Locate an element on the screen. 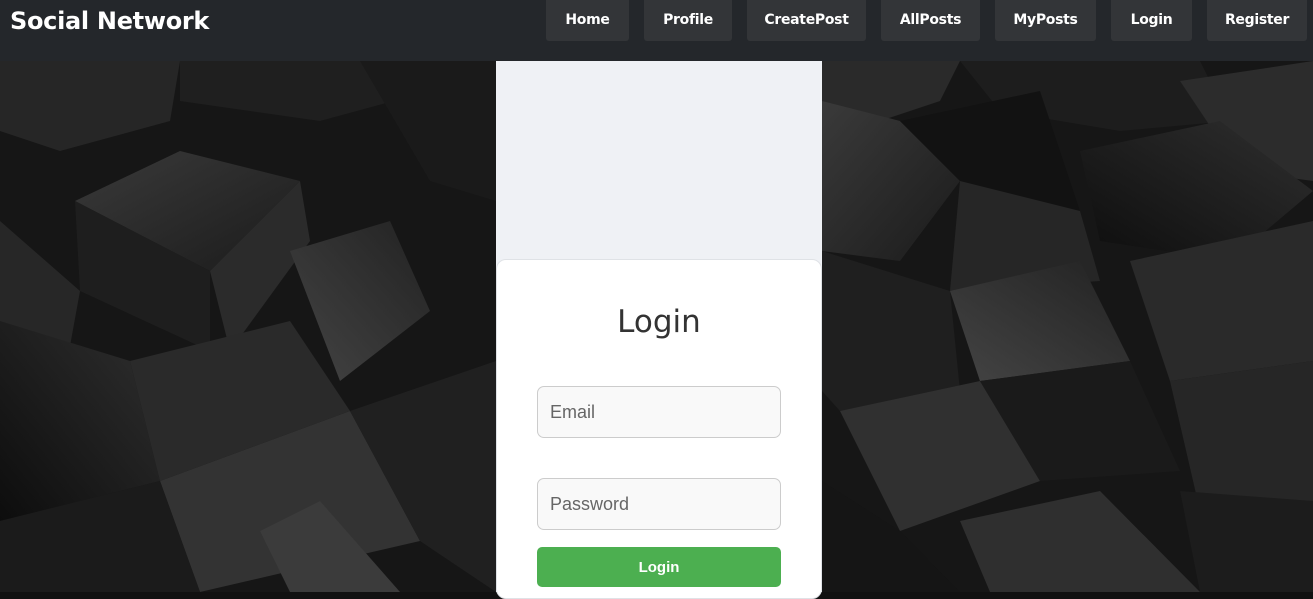 The height and width of the screenshot is (599, 1313). nav-createpost-button: CreatePost is located at coordinates (806, 20).